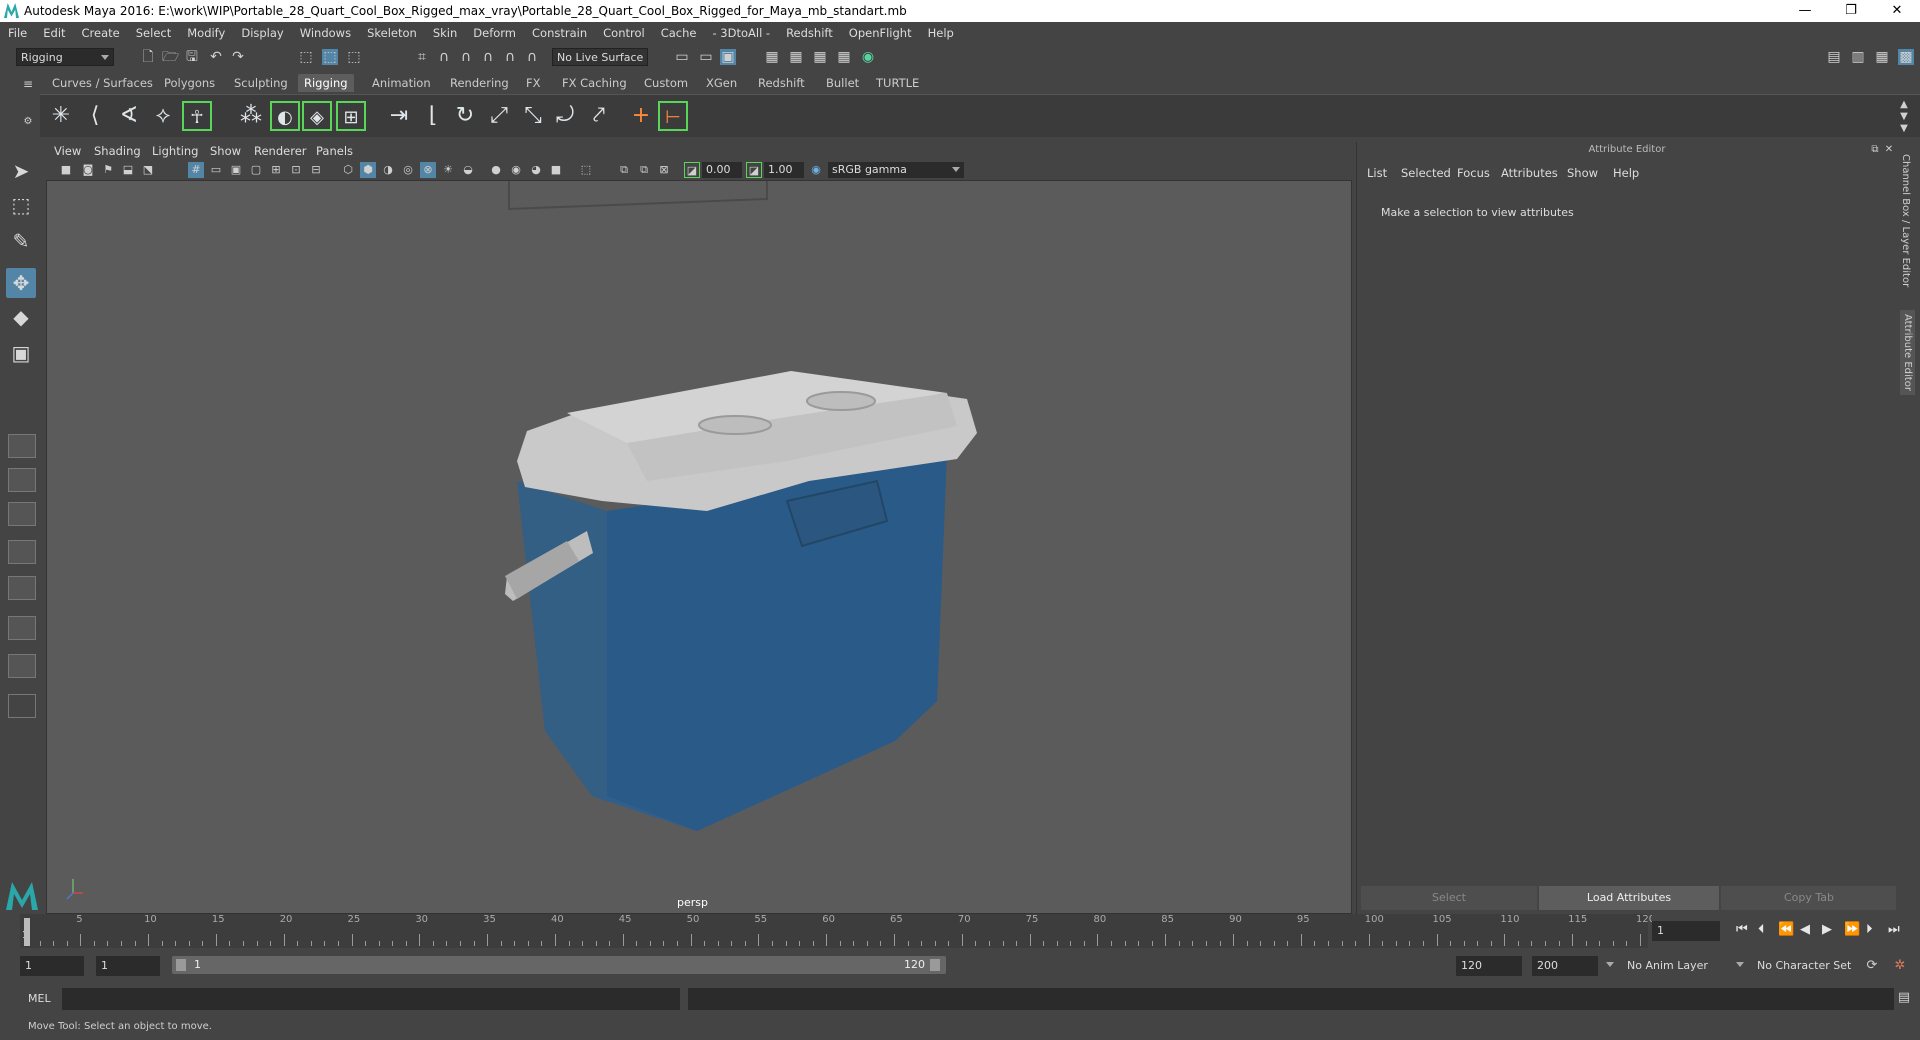 The image size is (1920, 1040). What do you see at coordinates (1852, 929) in the screenshot?
I see `step-forward-frame-icon: ⏩` at bounding box center [1852, 929].